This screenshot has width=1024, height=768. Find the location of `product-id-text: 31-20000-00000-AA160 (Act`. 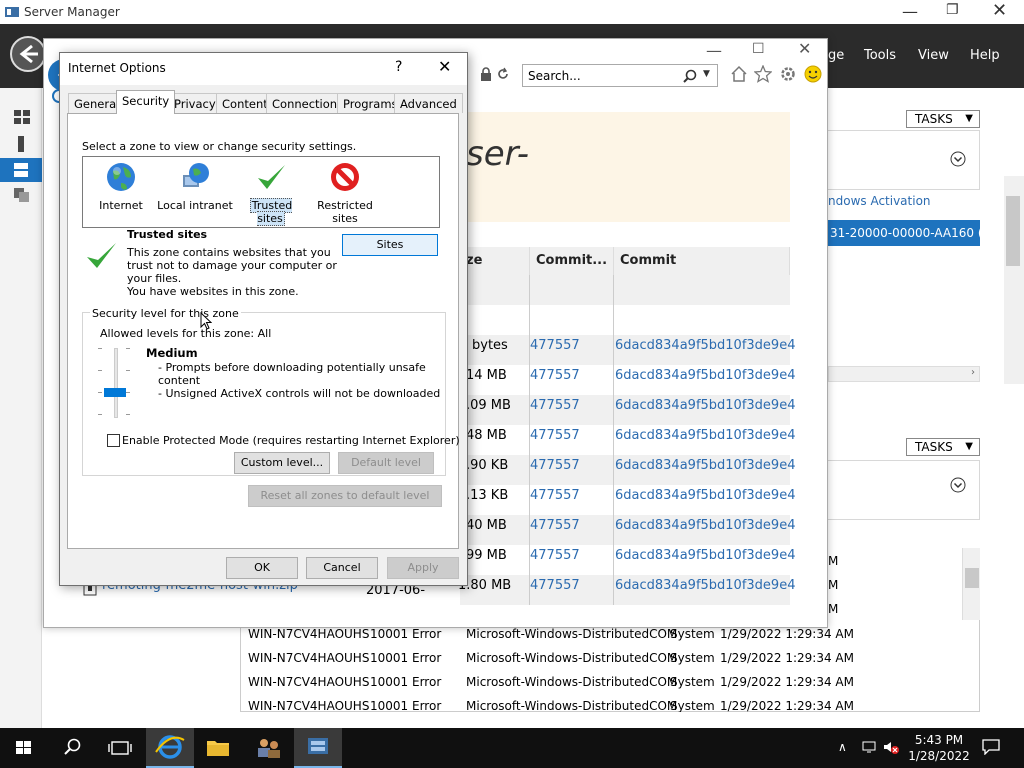

product-id-text: 31-20000-00000-AA160 (Act is located at coordinates (916, 233).